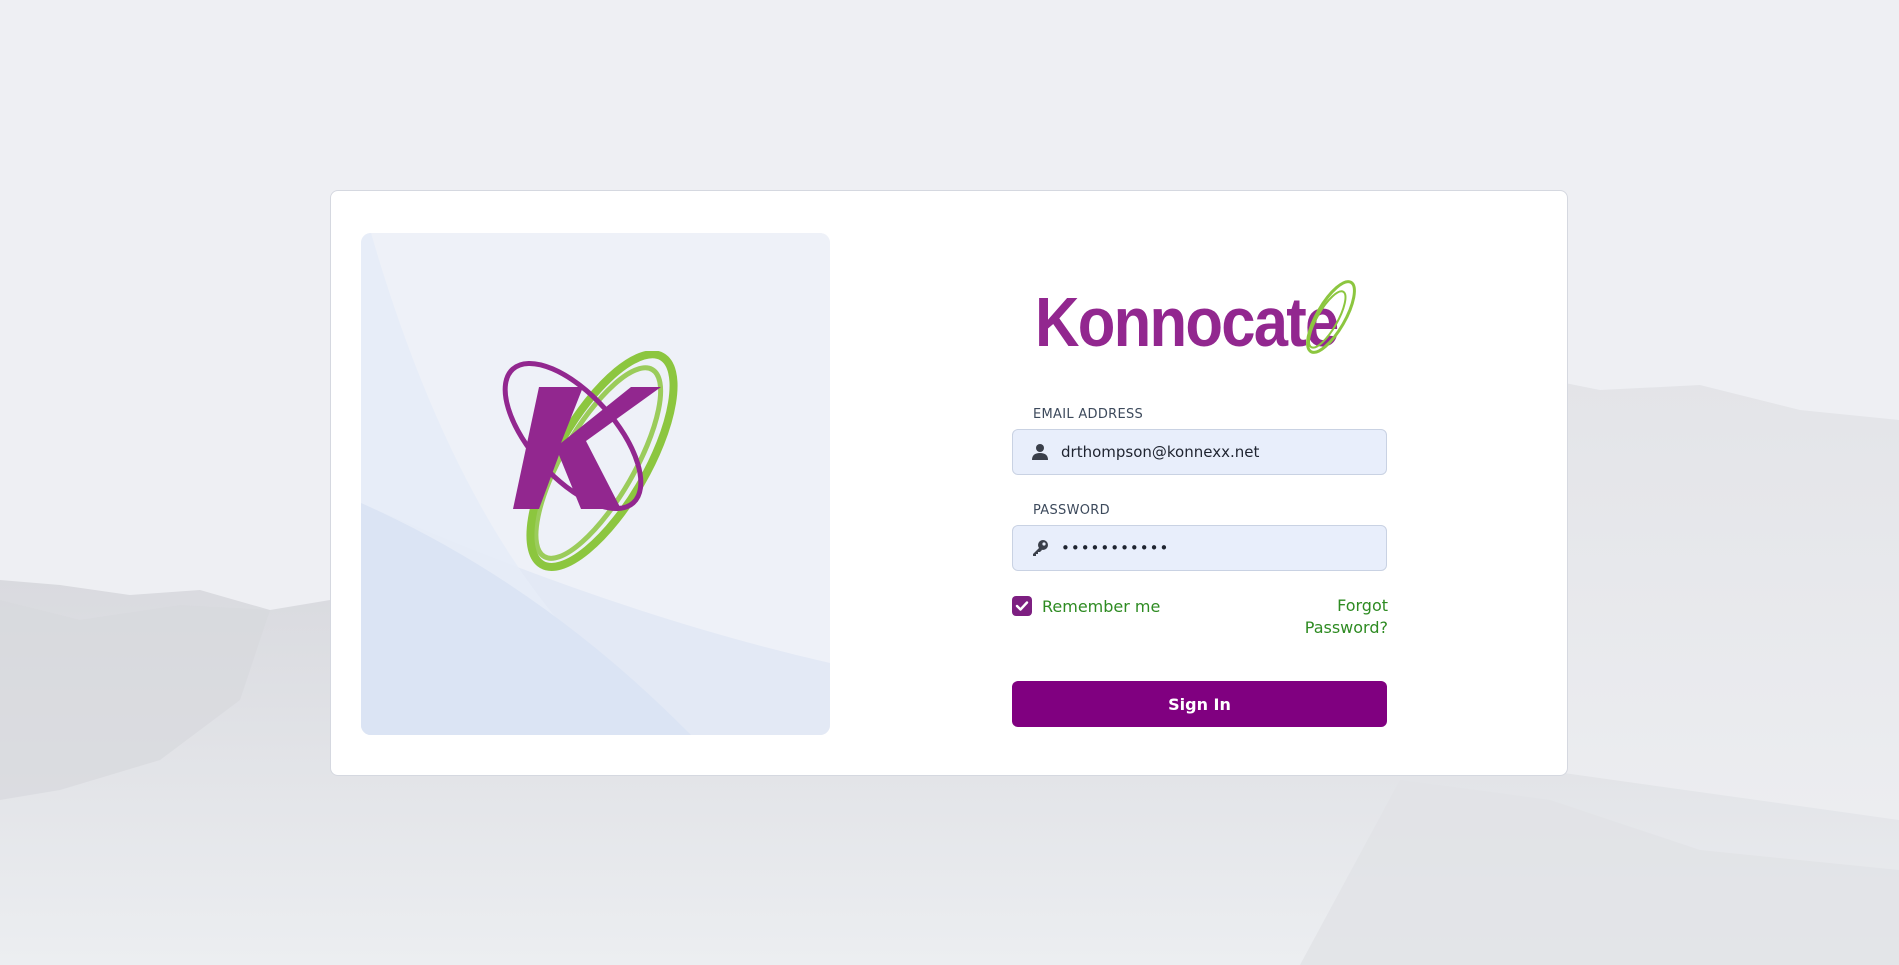 The height and width of the screenshot is (965, 1899). What do you see at coordinates (1071, 510) in the screenshot?
I see `password-label: PASSWORD` at bounding box center [1071, 510].